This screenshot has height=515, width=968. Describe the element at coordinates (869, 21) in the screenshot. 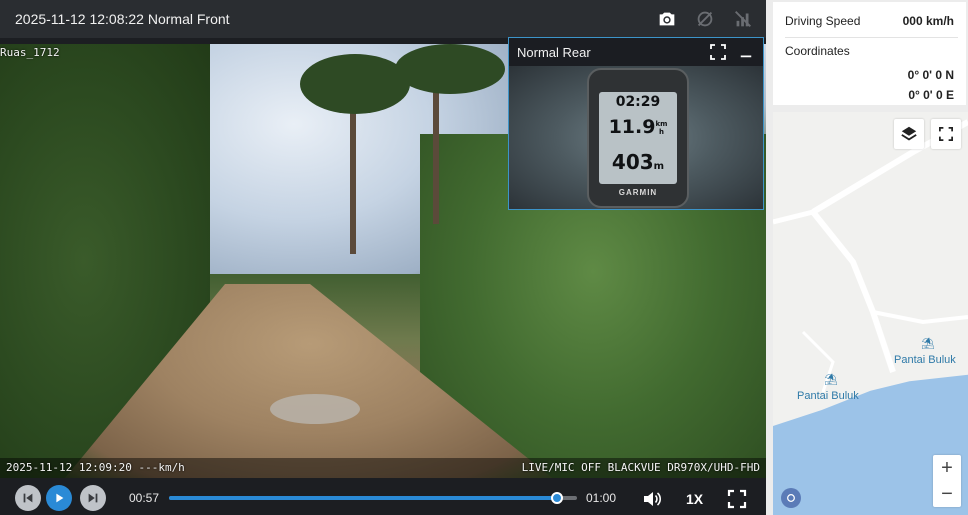

I see `driving-speed-row: Driving Speed 000 km/h` at that location.